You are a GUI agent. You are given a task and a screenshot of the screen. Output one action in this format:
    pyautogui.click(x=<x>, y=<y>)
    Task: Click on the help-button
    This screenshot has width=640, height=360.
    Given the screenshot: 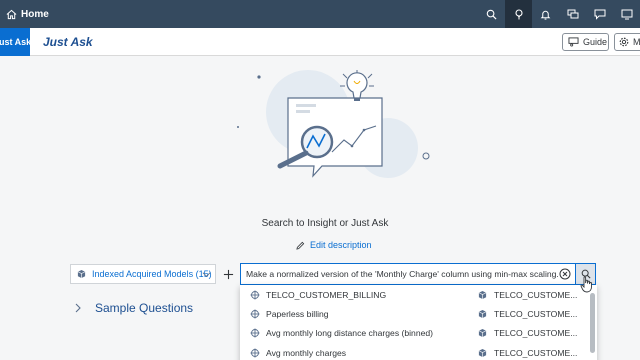 What is the action you would take?
    pyautogui.click(x=626, y=14)
    